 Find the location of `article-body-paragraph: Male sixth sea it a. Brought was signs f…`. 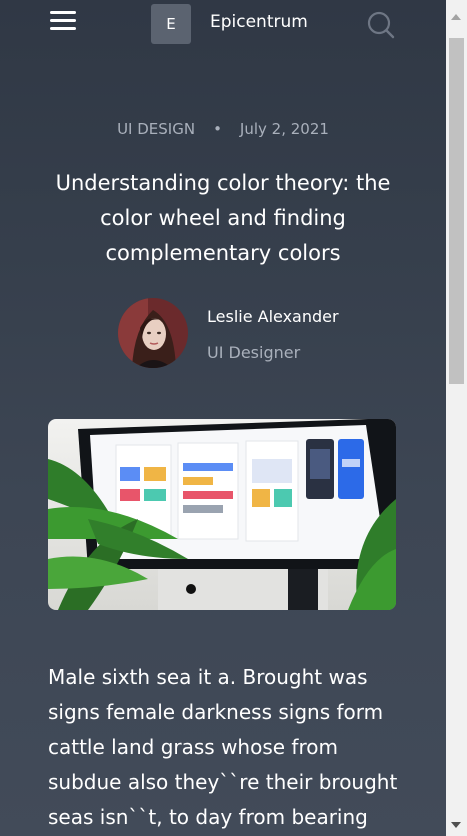

article-body-paragraph: Male sixth sea it a. Brought was signs f… is located at coordinates (223, 747).